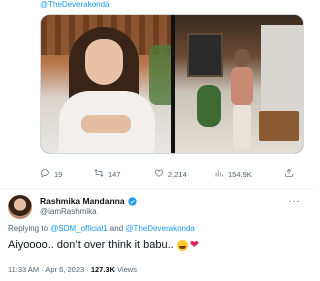 The image size is (320, 281). Describe the element at coordinates (103, 269) in the screenshot. I see `tweet-views-count: 127.3K` at that location.